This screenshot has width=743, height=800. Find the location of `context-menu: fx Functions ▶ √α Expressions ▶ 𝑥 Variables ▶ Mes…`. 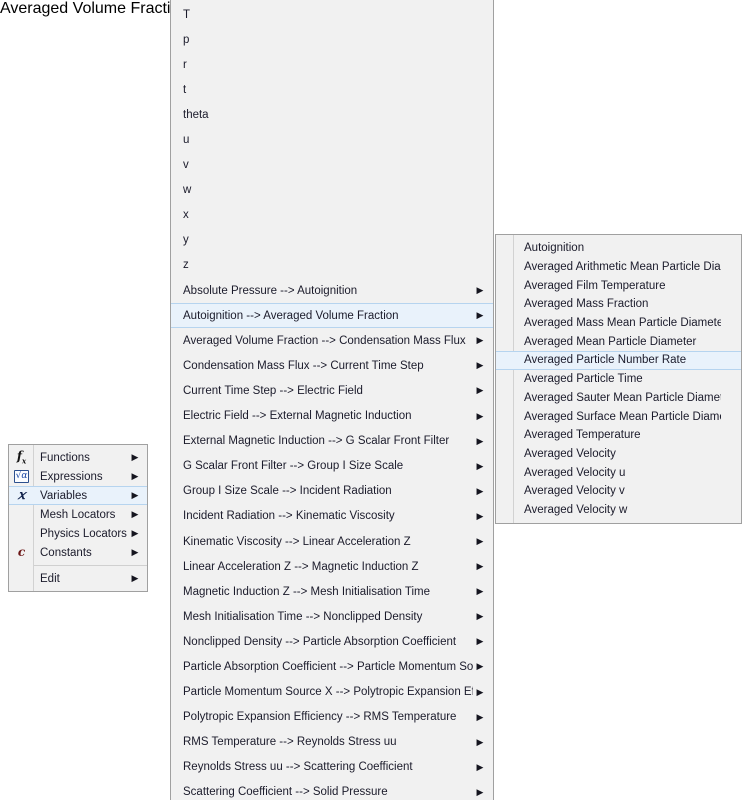

context-menu: fx Functions ▶ √α Expressions ▶ 𝑥 Variables ▶ Mes… is located at coordinates (78, 518).